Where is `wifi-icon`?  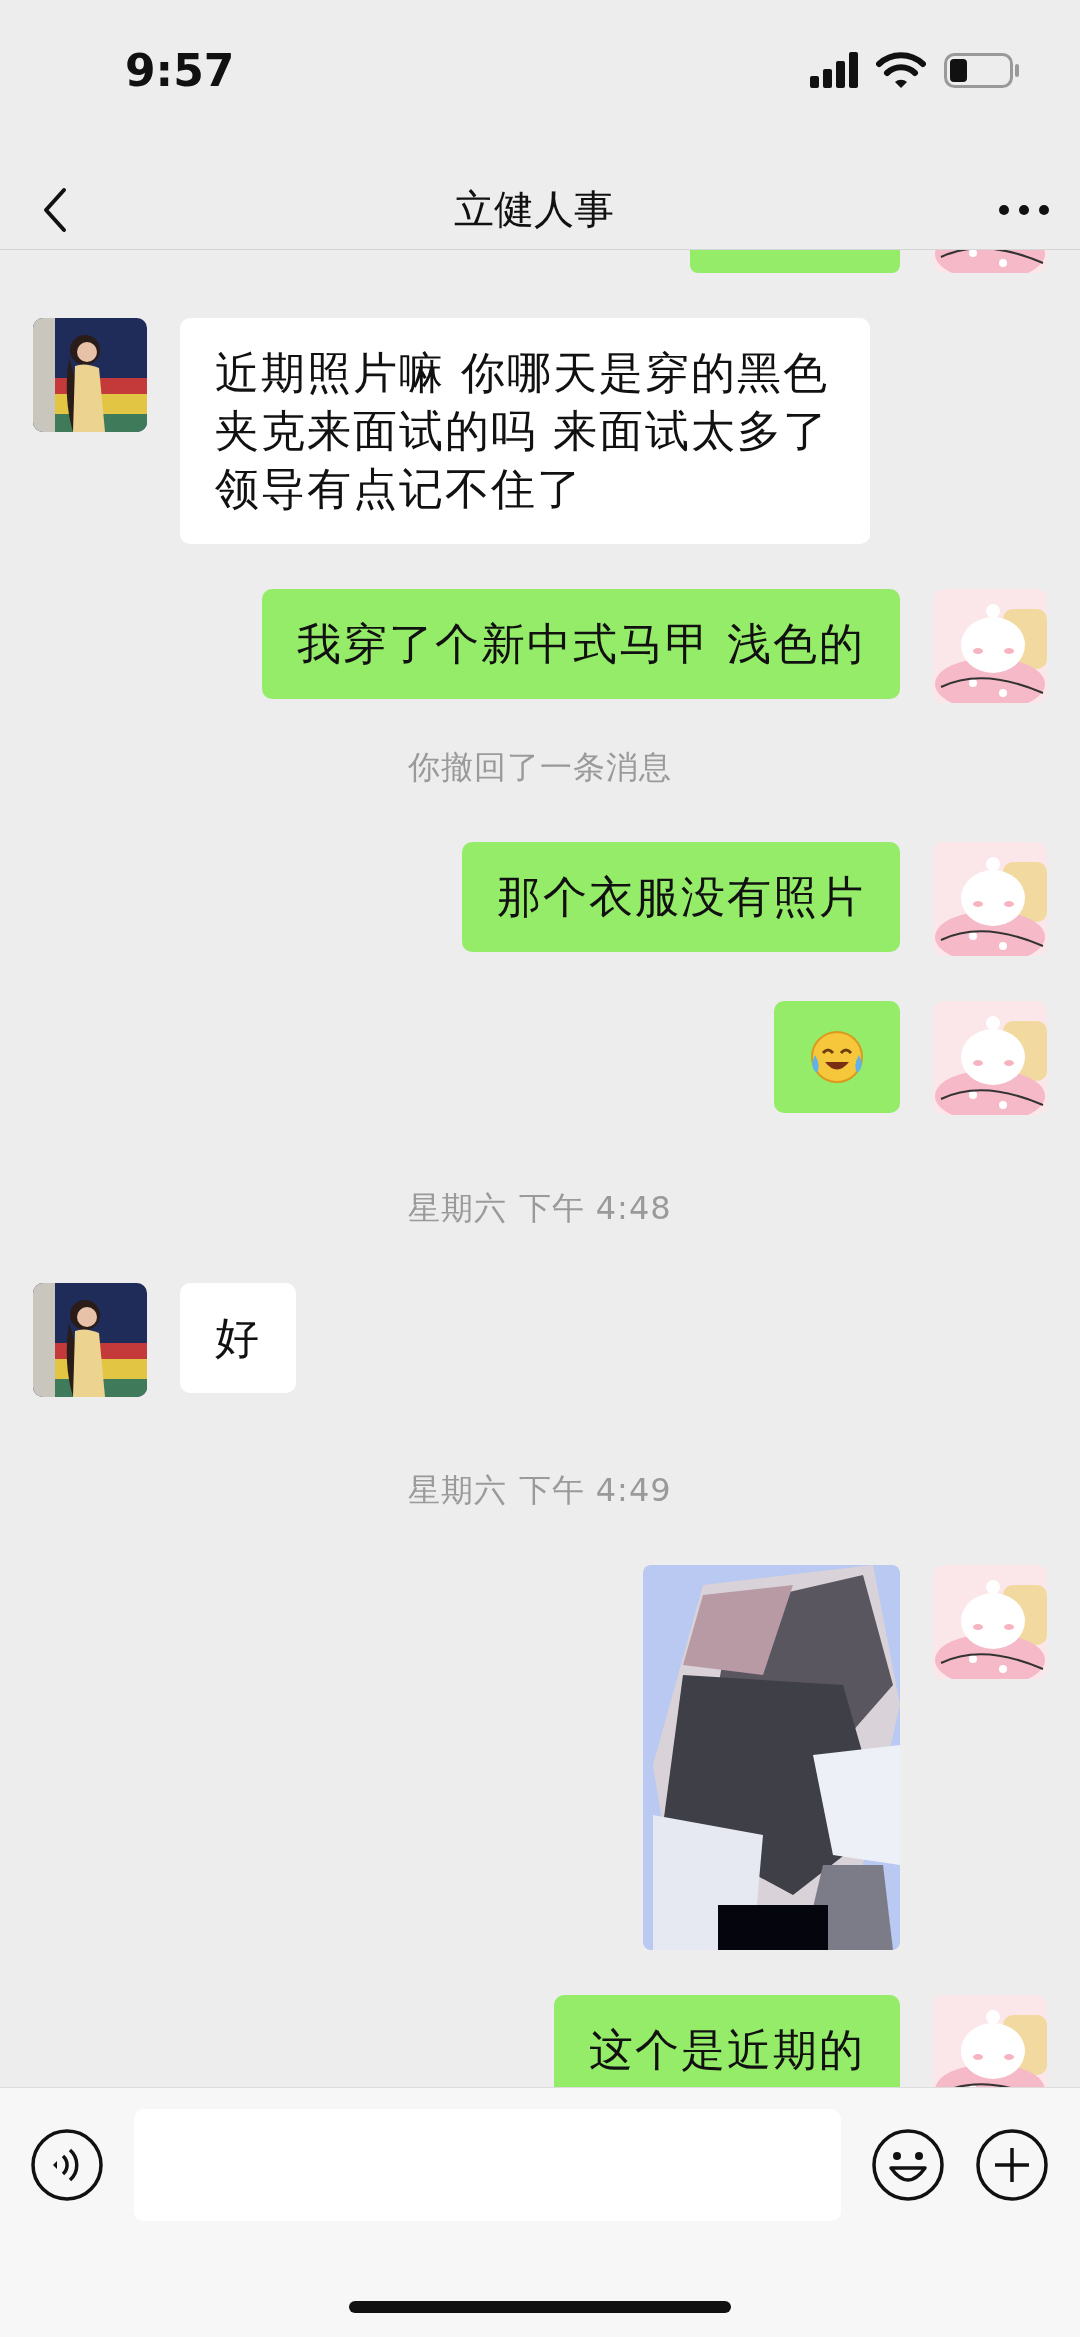
wifi-icon is located at coordinates (901, 70).